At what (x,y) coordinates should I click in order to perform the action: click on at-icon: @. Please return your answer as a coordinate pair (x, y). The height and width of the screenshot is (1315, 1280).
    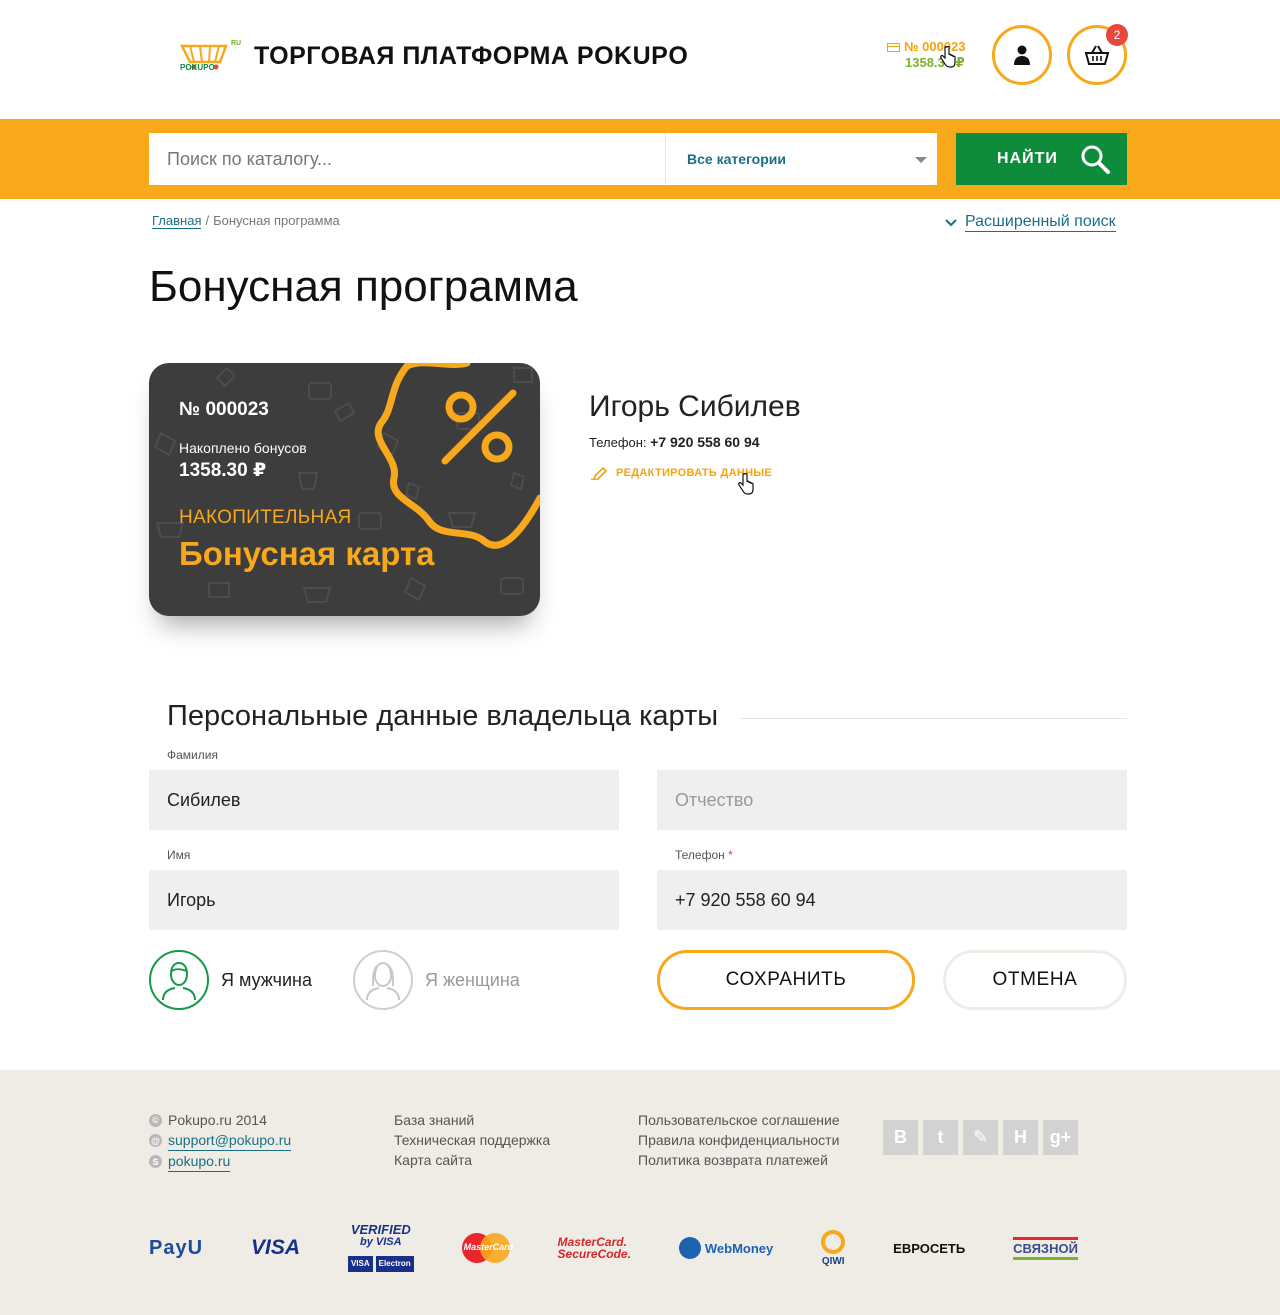
    Looking at the image, I should click on (155, 1140).